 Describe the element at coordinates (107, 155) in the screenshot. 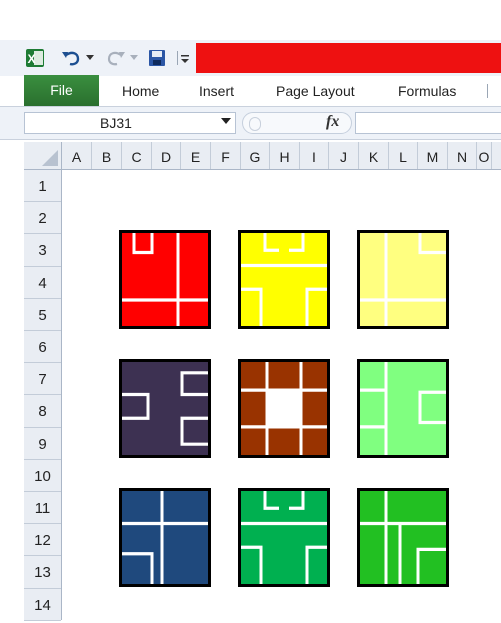

I see `column-header-b: B` at that location.